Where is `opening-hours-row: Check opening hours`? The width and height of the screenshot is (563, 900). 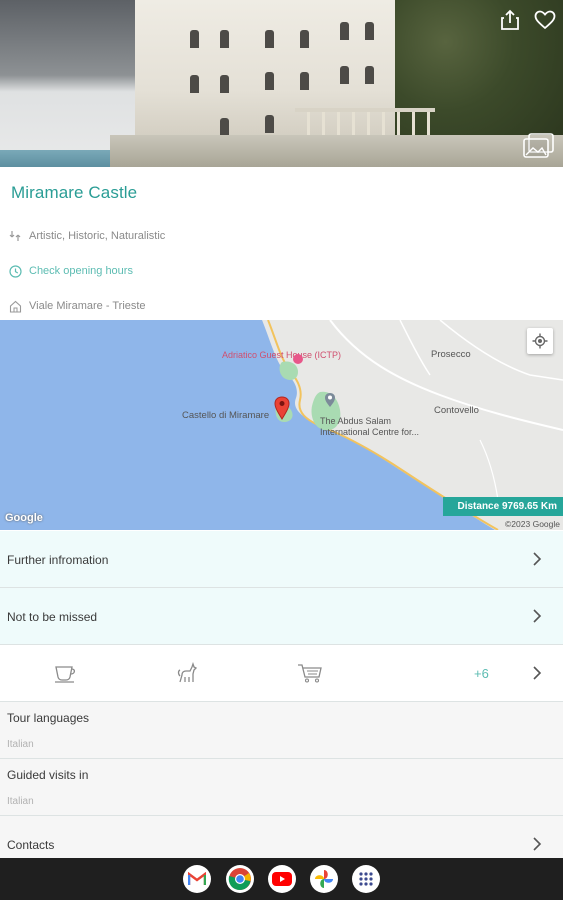 opening-hours-row: Check opening hours is located at coordinates (70, 271).